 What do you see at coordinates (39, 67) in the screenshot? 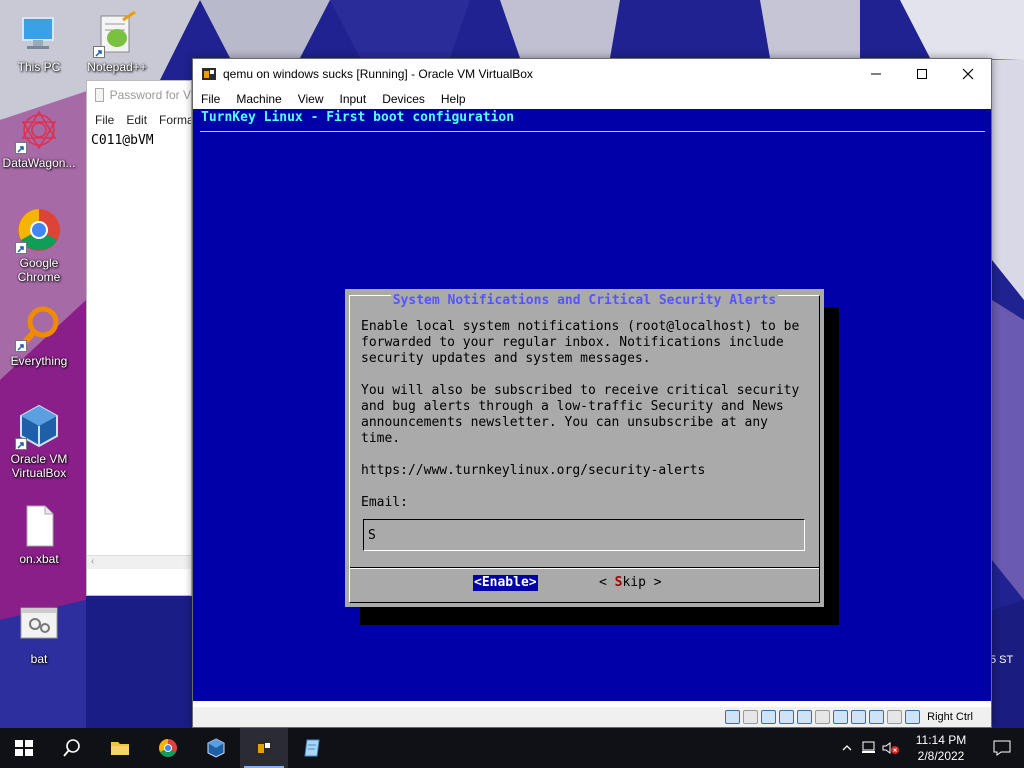
I see `desktop-icon-label: This PC` at bounding box center [39, 67].